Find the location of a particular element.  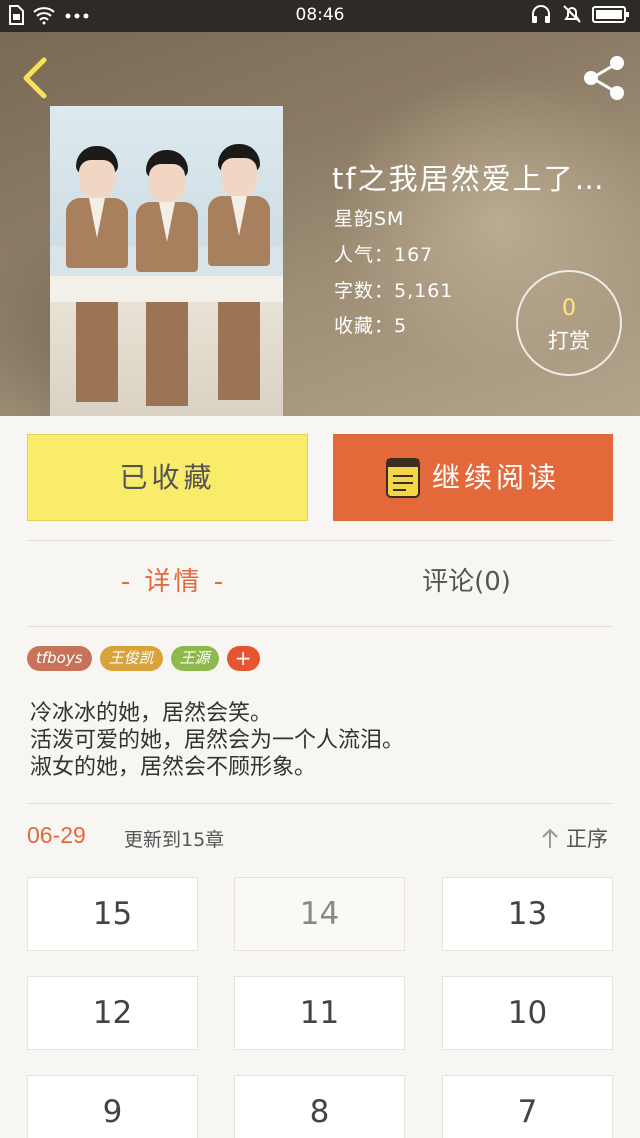

share-button is located at coordinates (604, 78).